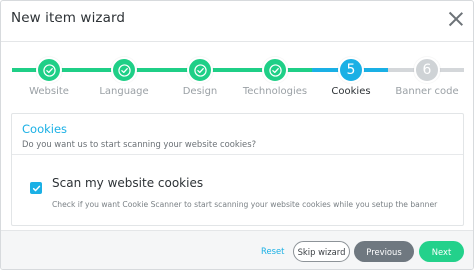 Image resolution: width=474 pixels, height=270 pixels. What do you see at coordinates (456, 19) in the screenshot?
I see `close-icon` at bounding box center [456, 19].